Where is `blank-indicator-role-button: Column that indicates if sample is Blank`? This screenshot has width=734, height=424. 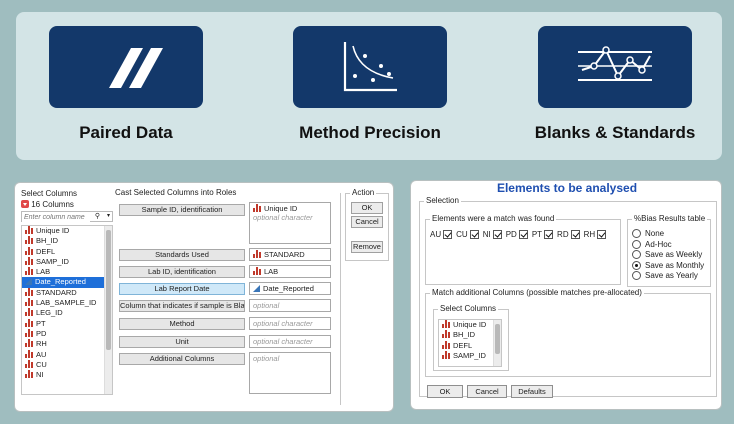
blank-indicator-role-button: Column that indicates if sample is Blank is located at coordinates (182, 306).